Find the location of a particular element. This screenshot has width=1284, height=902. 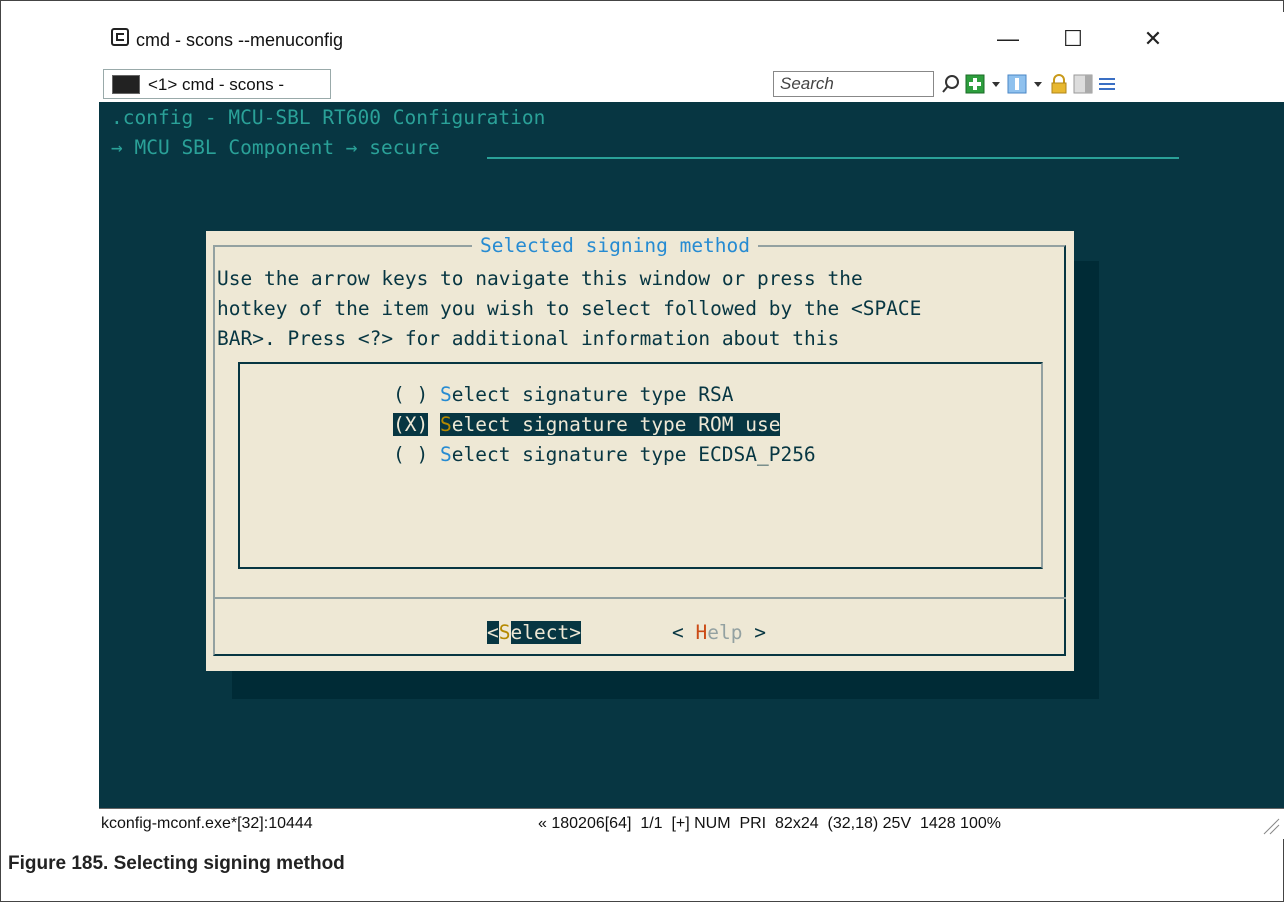

breadcrumb-rule is located at coordinates (833, 158).